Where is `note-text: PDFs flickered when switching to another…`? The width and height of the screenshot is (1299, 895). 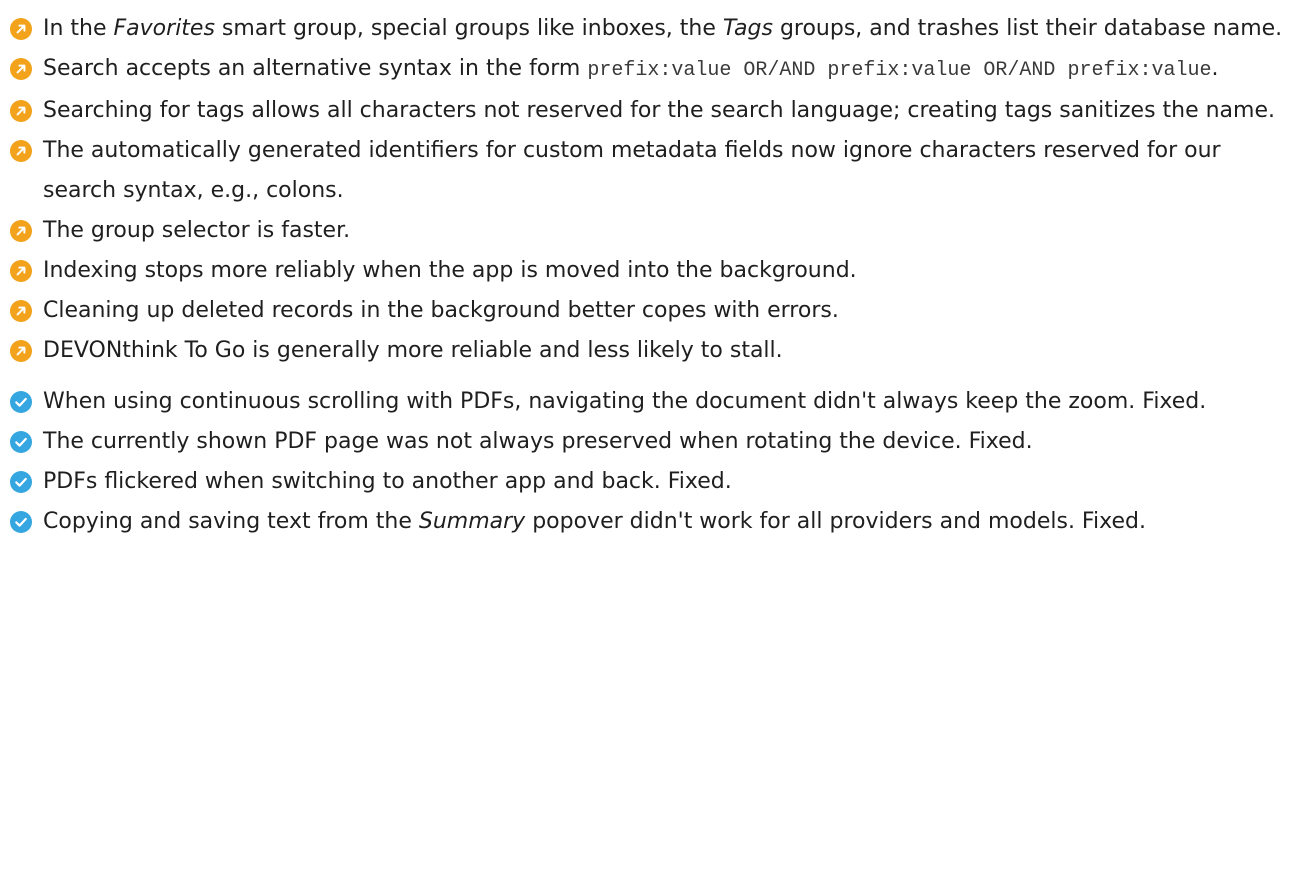 note-text: PDFs flickered when switching to another… is located at coordinates (387, 481).